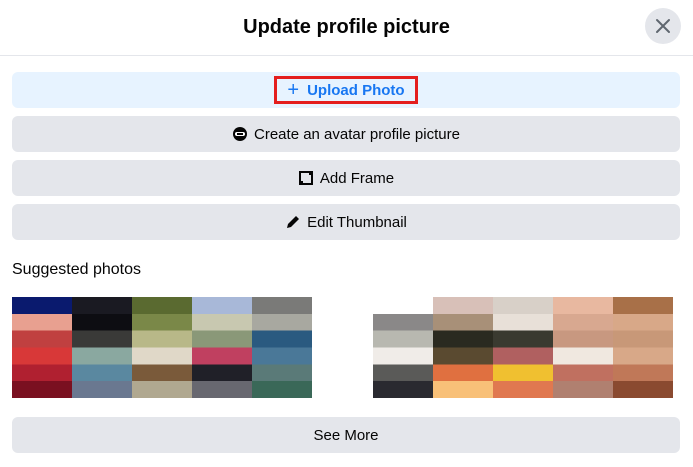 This screenshot has height=467, width=693. I want to click on create-avatar-button: Create an avatar profile picture, so click(346, 134).